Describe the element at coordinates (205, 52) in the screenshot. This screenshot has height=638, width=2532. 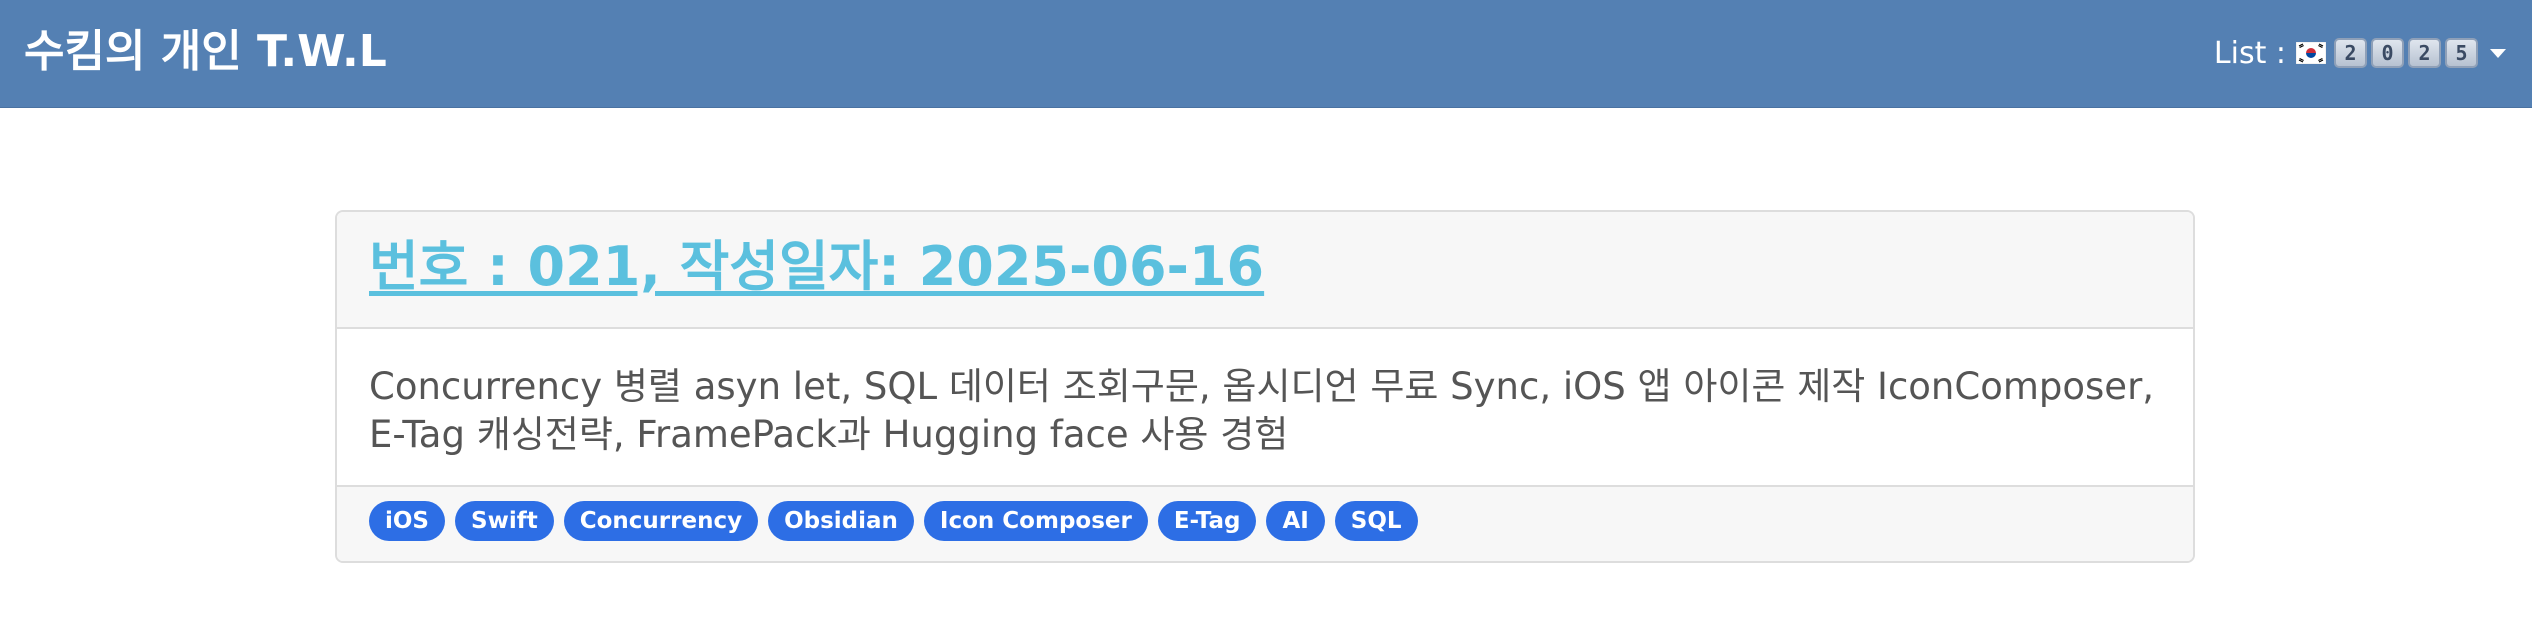
I see `site-brand: 수킴의 개인 T.W.L` at that location.